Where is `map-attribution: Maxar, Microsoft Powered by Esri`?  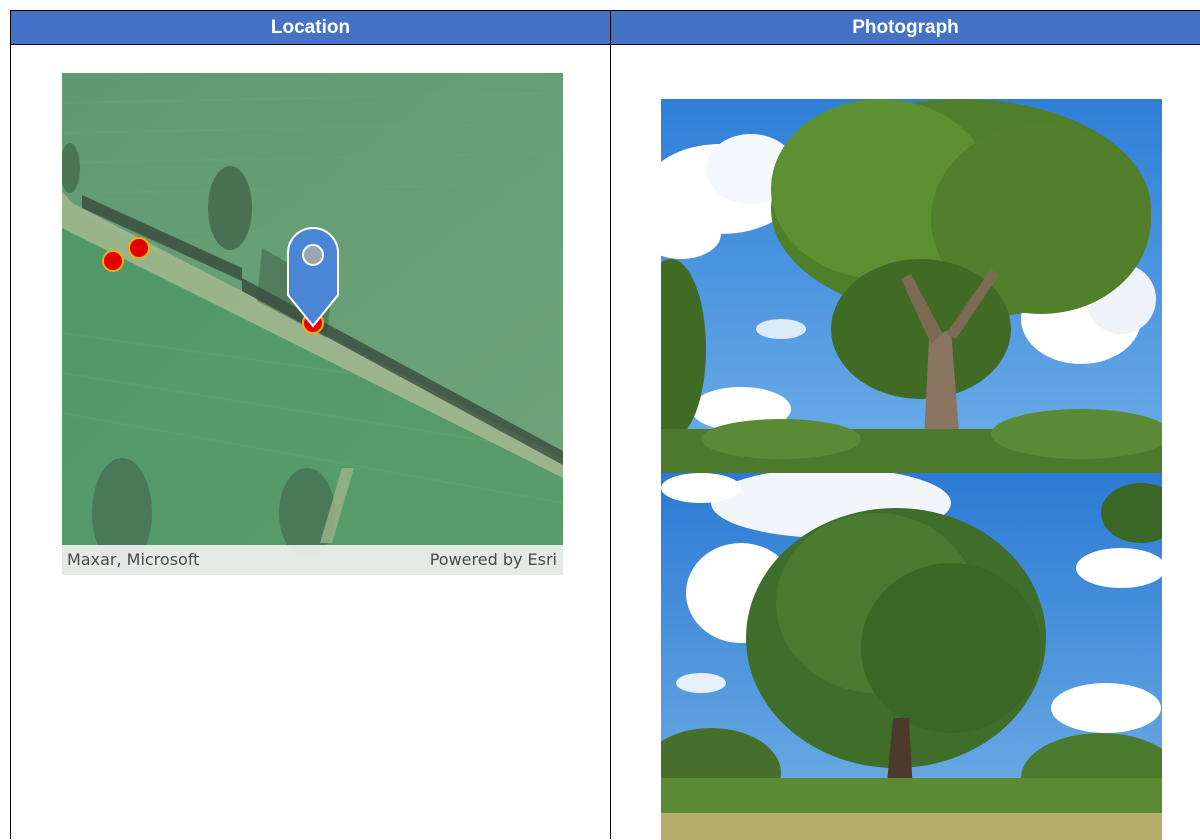
map-attribution: Maxar, Microsoft Powered by Esri is located at coordinates (312, 560).